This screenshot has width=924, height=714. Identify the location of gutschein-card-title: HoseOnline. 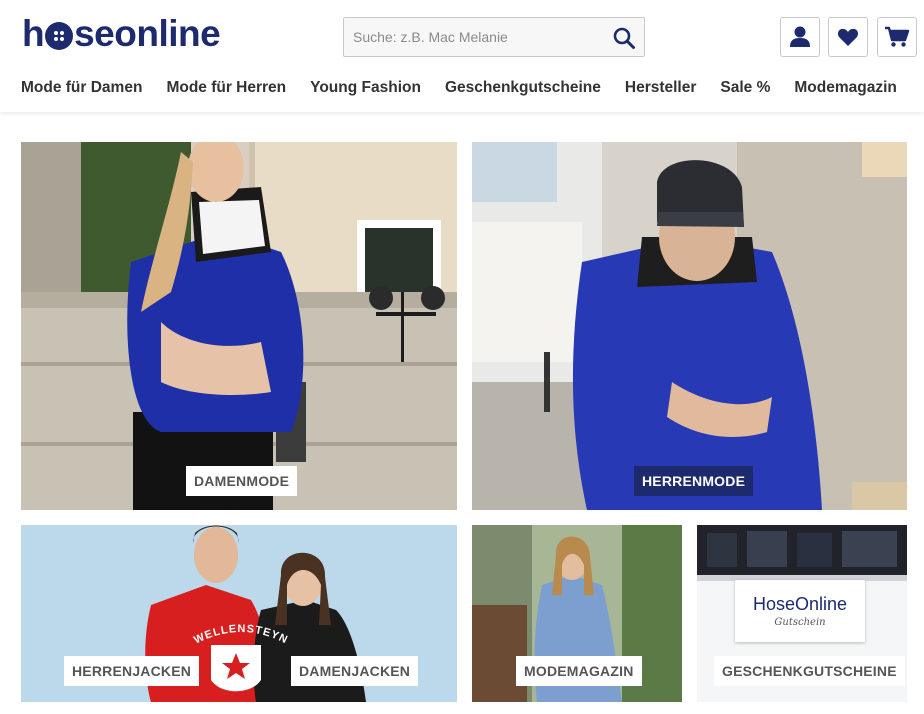
(800, 604).